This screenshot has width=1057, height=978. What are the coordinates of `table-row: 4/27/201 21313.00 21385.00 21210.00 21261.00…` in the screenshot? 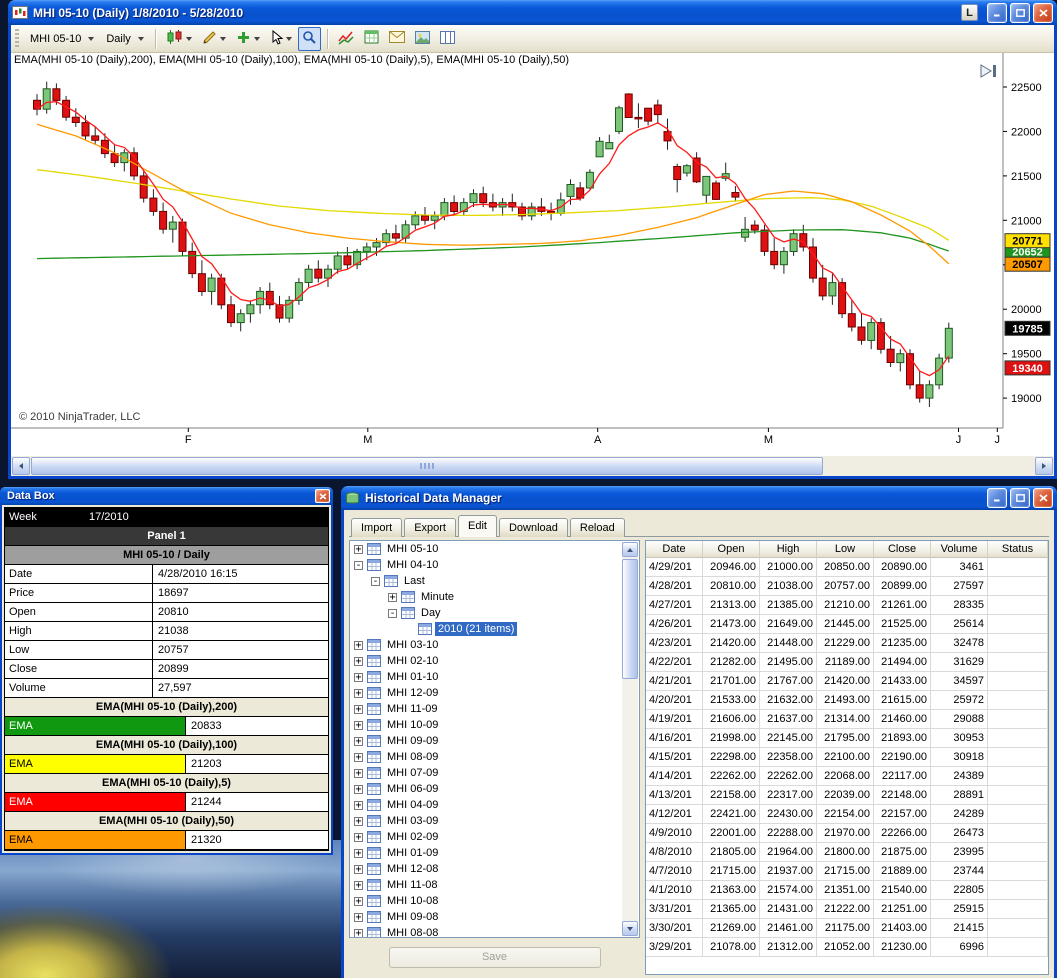 It's located at (847, 605).